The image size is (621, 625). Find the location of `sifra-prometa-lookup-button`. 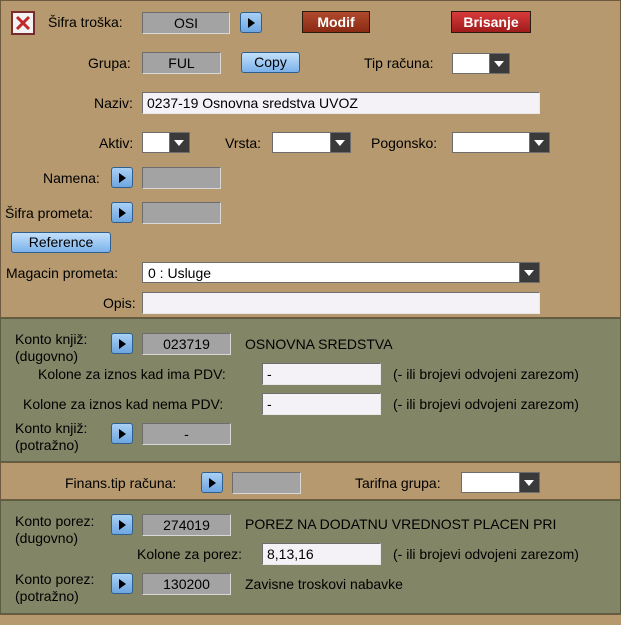

sifra-prometa-lookup-button is located at coordinates (122, 212).